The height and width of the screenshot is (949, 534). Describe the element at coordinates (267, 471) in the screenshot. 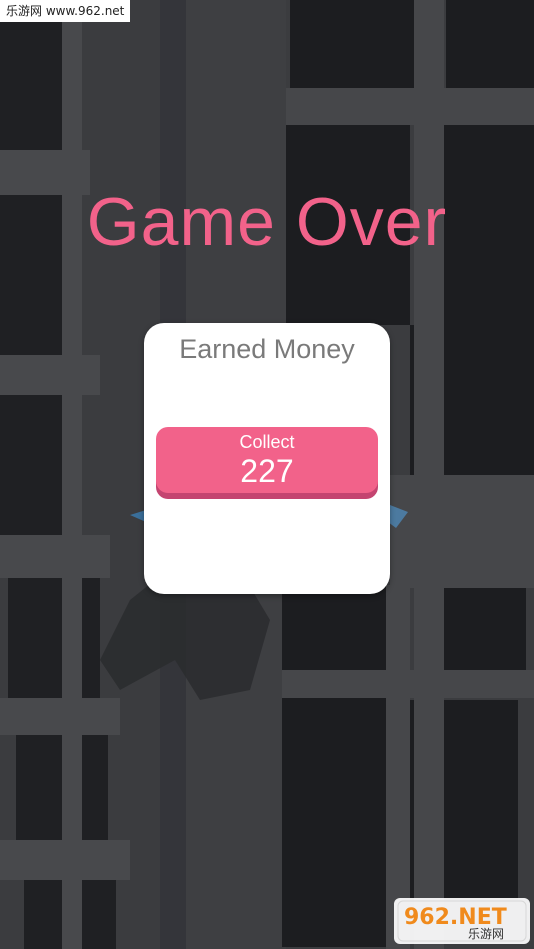

I see `money-amount: 227` at that location.